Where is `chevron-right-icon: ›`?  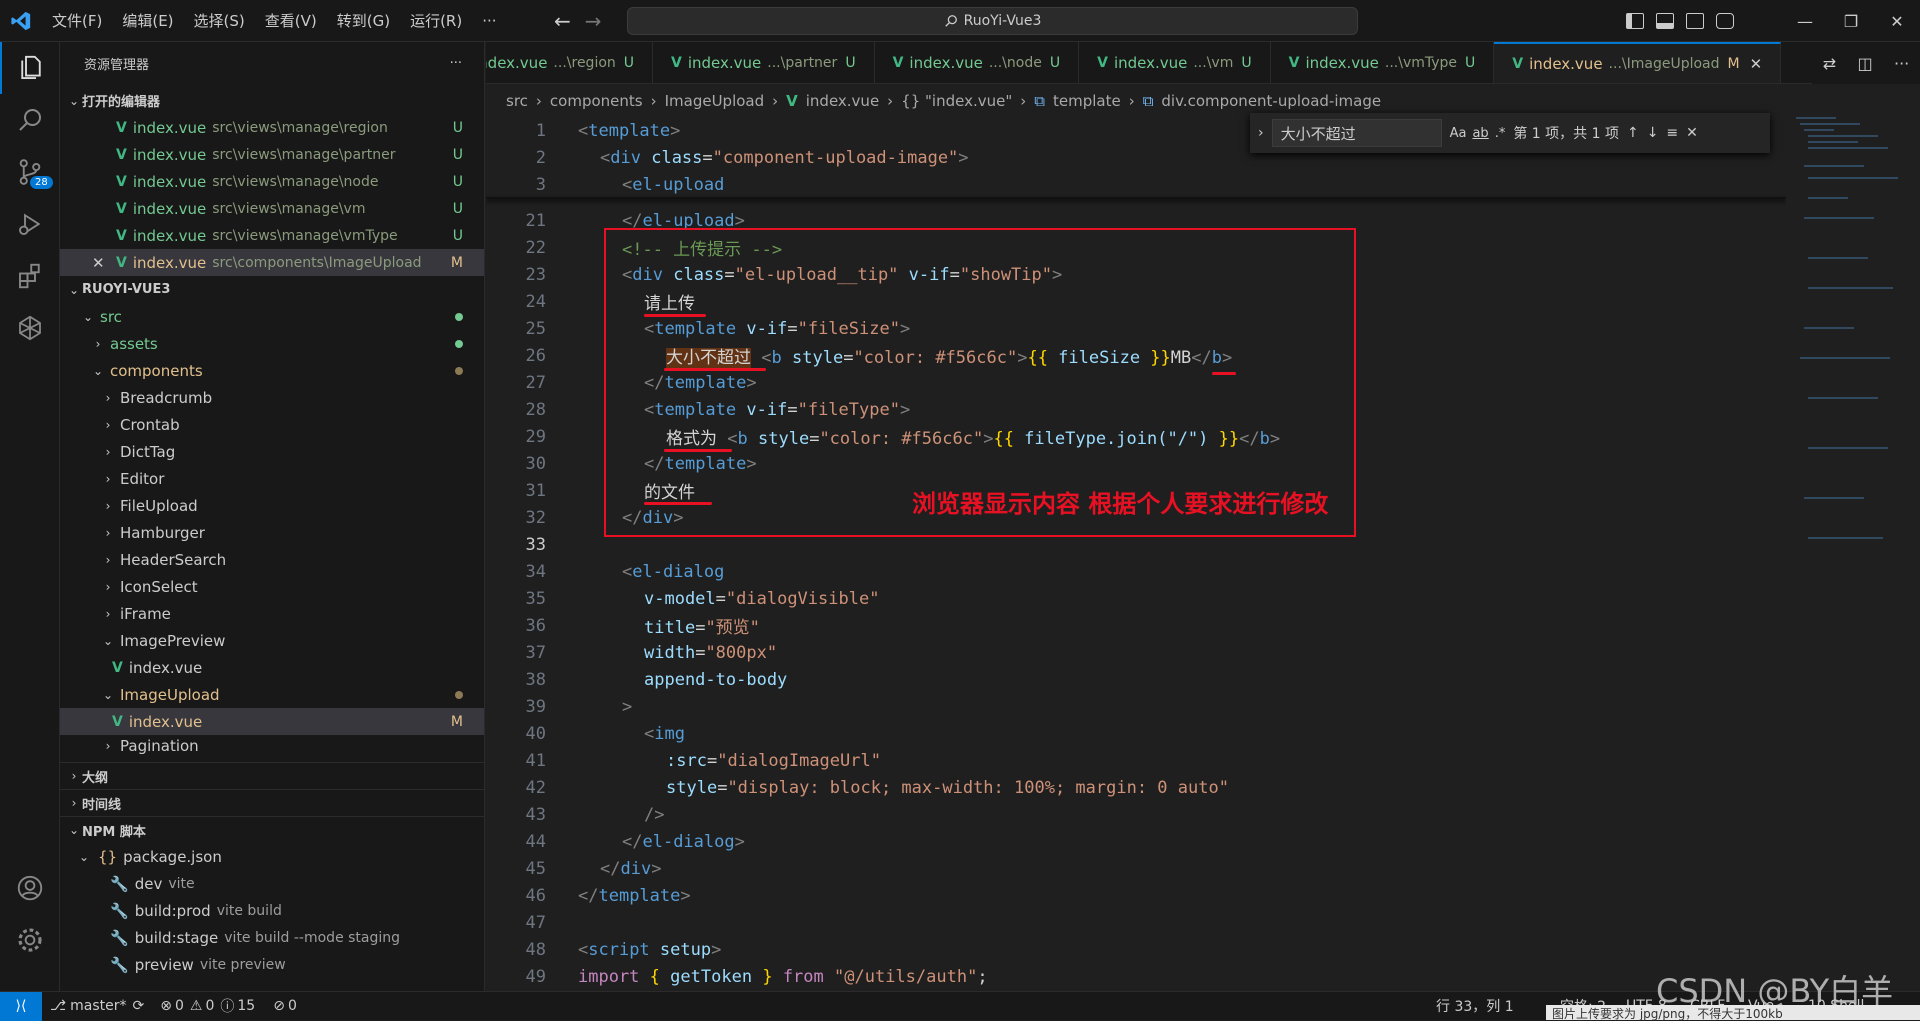
chevron-right-icon: › is located at coordinates (108, 397).